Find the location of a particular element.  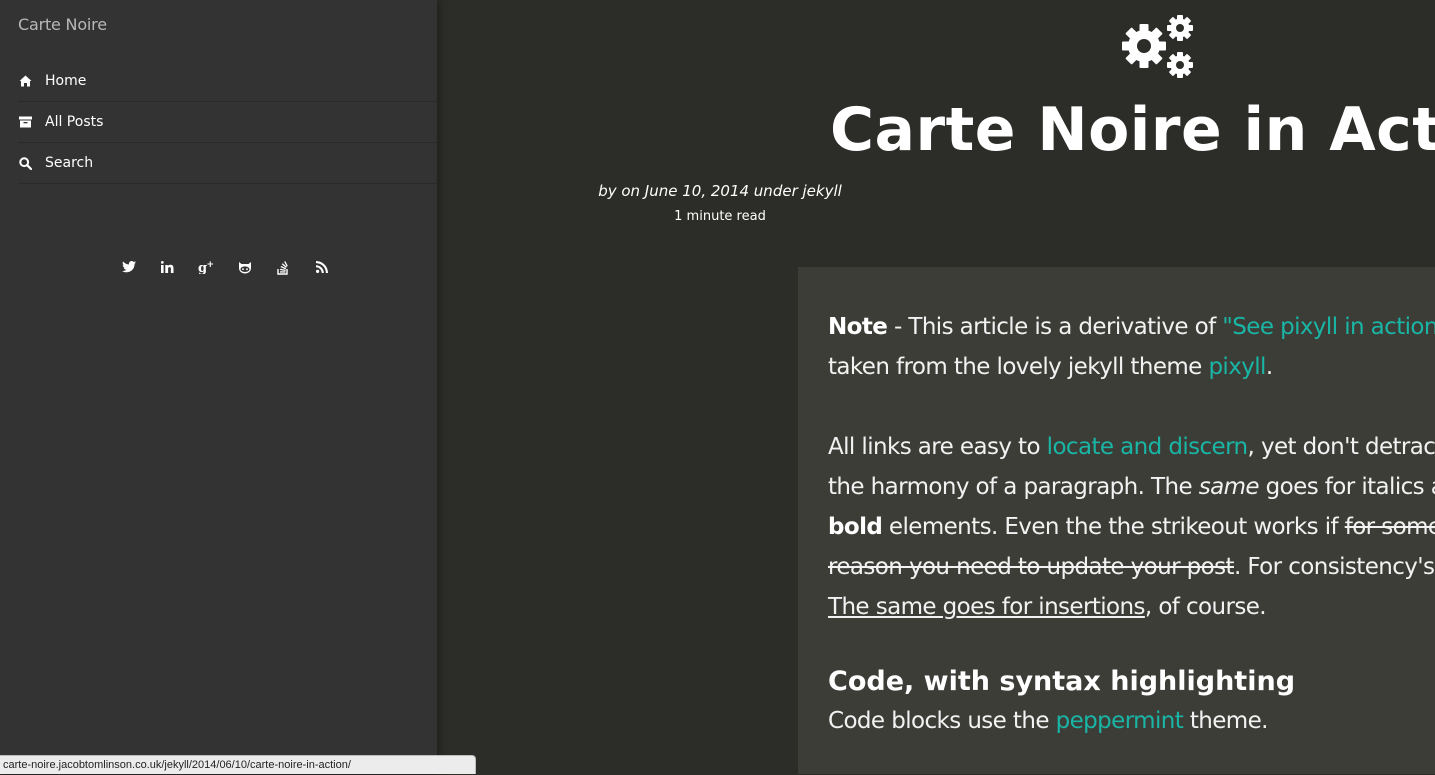

site-title-link: Carte Noire is located at coordinates (62, 24).